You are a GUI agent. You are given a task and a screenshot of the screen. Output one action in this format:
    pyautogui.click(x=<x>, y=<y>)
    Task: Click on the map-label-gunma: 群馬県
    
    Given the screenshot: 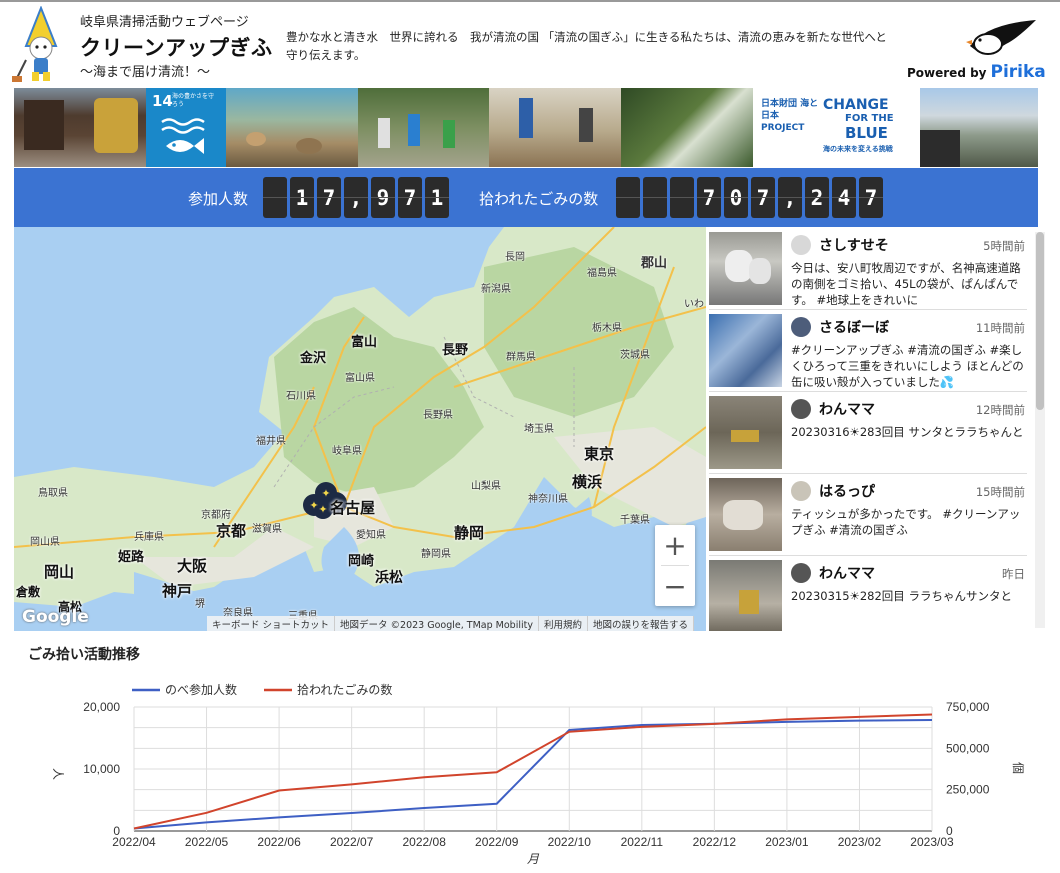 What is the action you would take?
    pyautogui.click(x=521, y=357)
    